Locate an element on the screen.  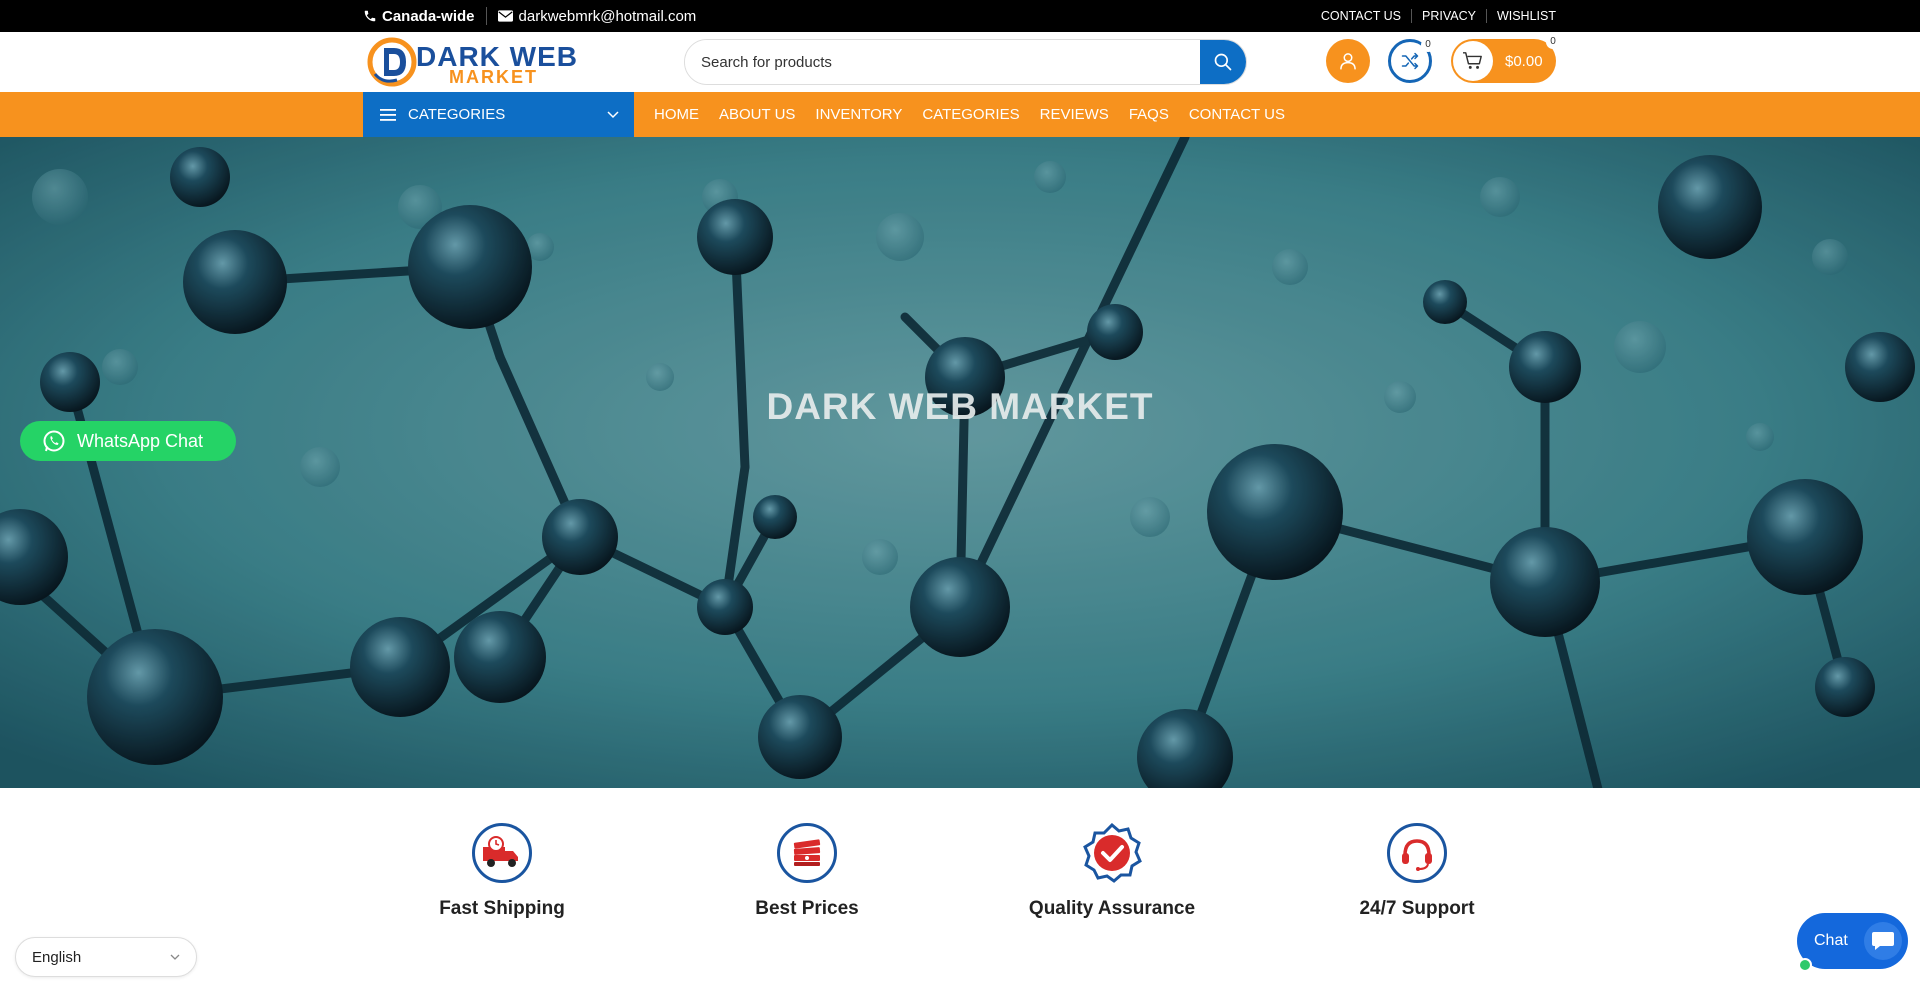
cart-icon-wrap is located at coordinates (1473, 61).